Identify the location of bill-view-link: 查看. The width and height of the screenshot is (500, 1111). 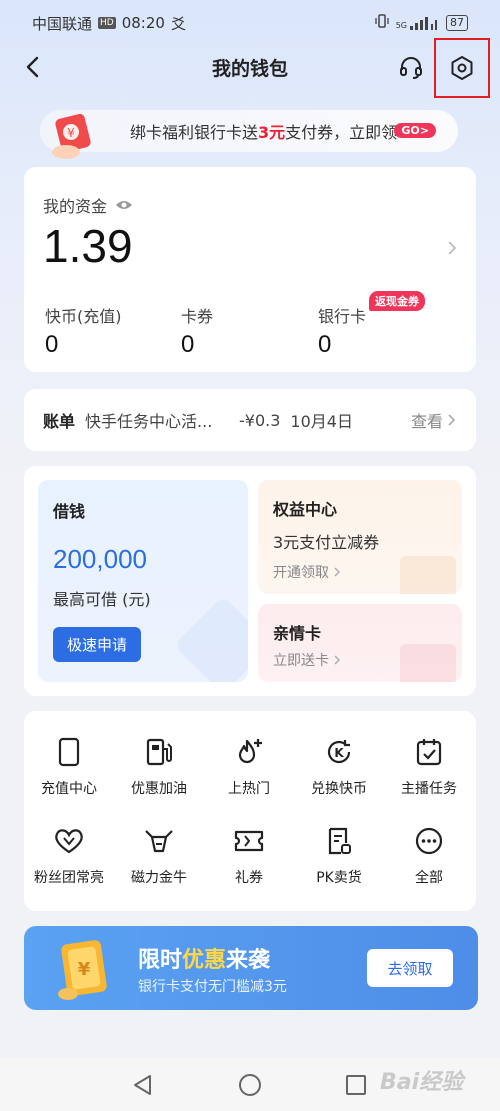
(434, 420).